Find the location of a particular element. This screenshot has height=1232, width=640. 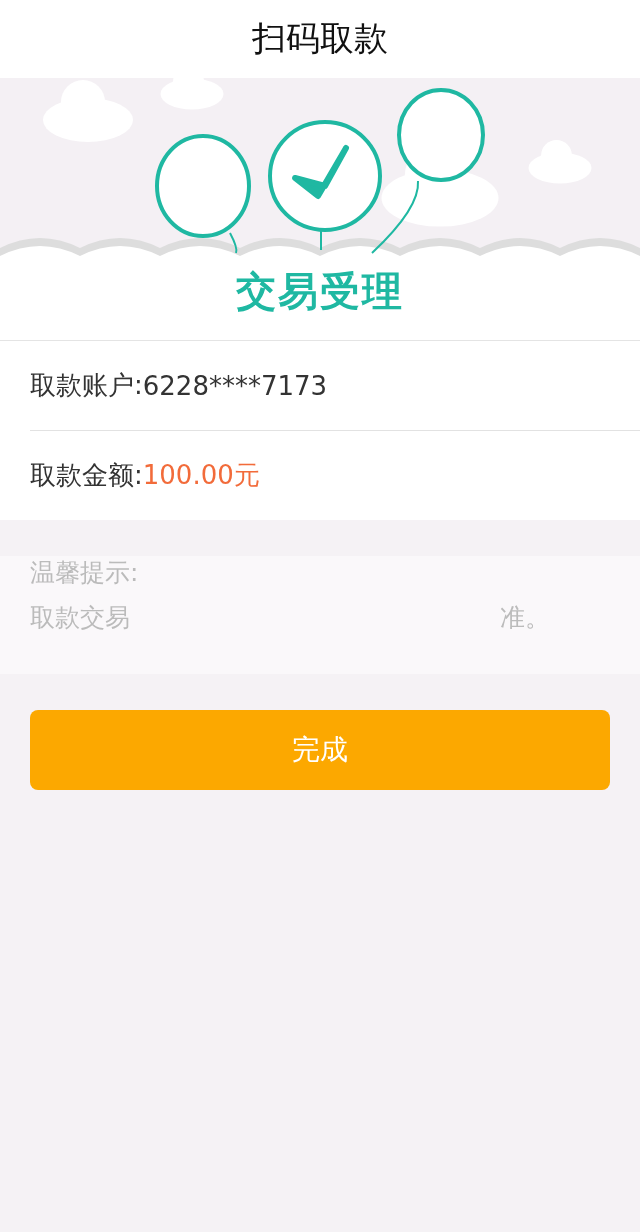

detail-value: 6228****7173 is located at coordinates (235, 385).